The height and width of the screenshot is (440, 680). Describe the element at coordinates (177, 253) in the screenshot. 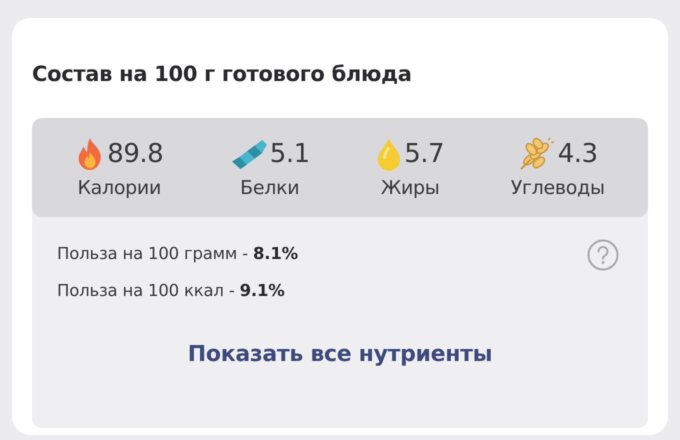

I see `benefit-text: Польза на 100 грамм - 8.1%` at that location.